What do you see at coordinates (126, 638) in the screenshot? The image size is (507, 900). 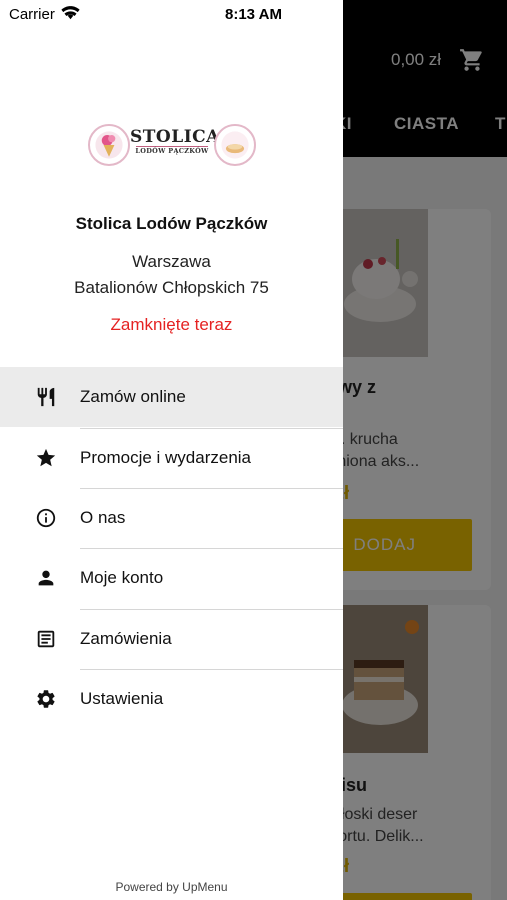 I see `menu-item-label: Zamówienia` at bounding box center [126, 638].